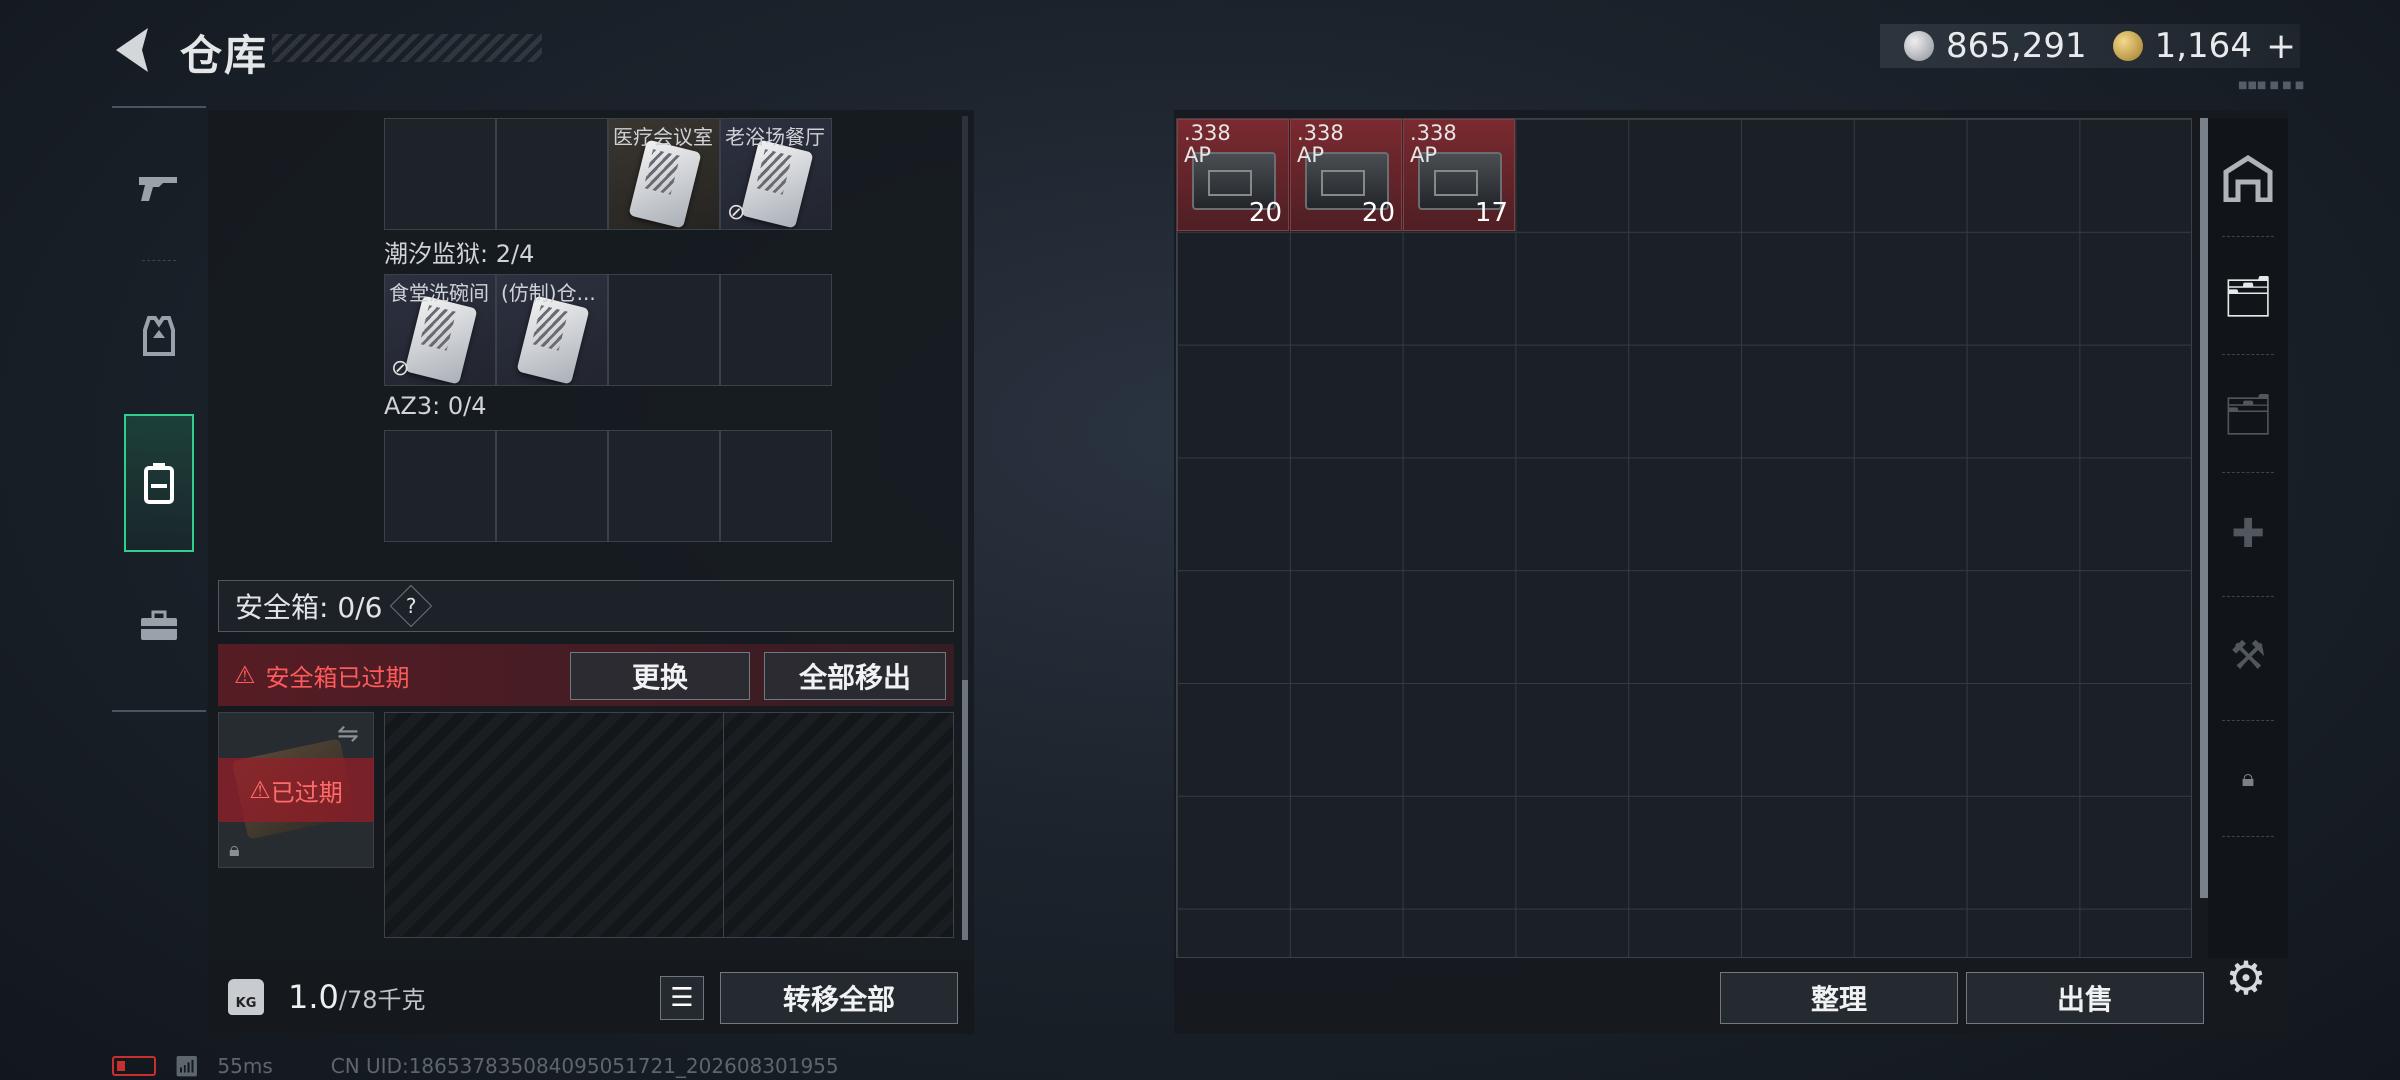  Describe the element at coordinates (2016, 46) in the screenshot. I see `silver-amount: 865,291` at that location.